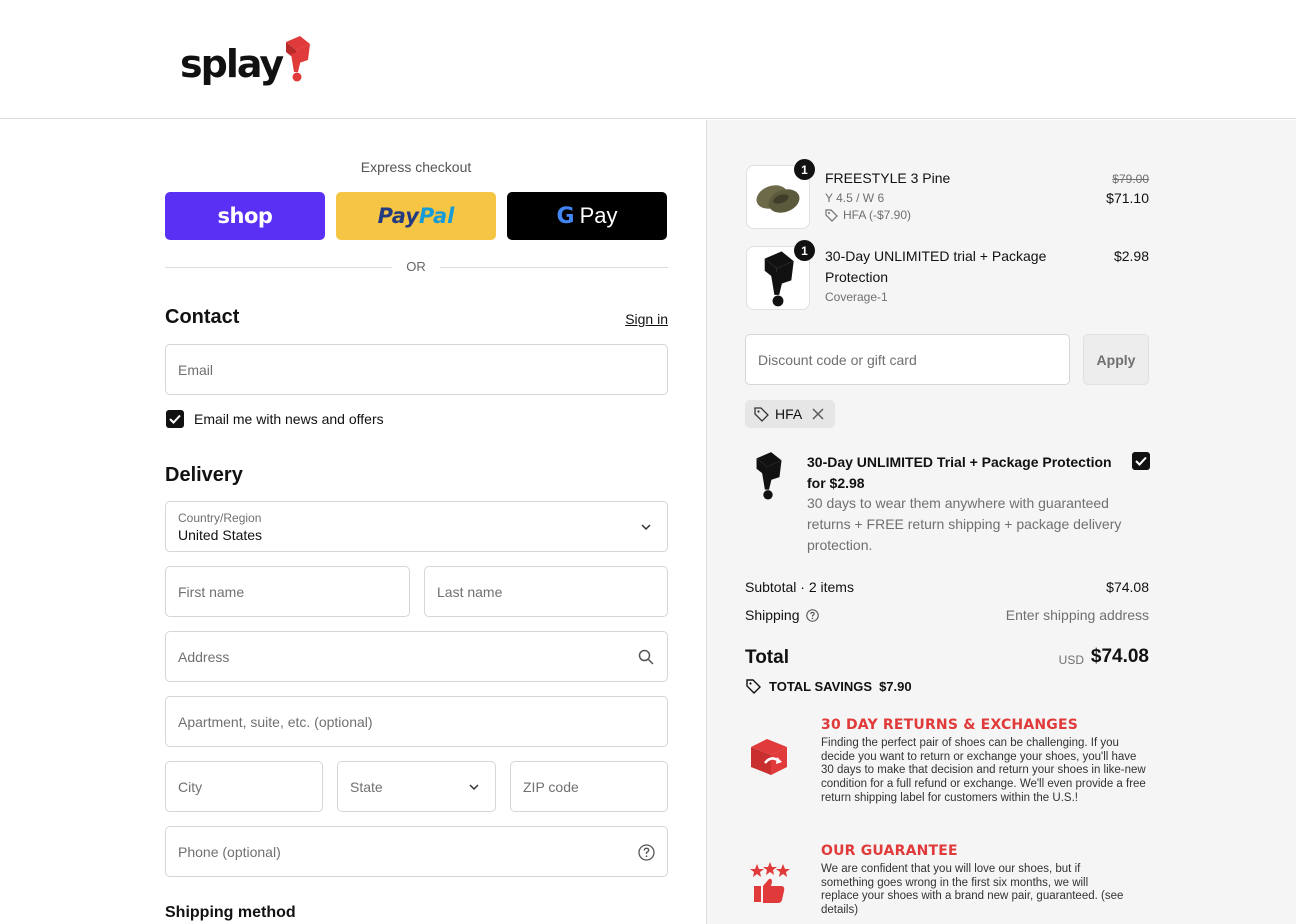 This screenshot has width=1296, height=924. Describe the element at coordinates (232, 64) in the screenshot. I see `logo-text: splay` at that location.